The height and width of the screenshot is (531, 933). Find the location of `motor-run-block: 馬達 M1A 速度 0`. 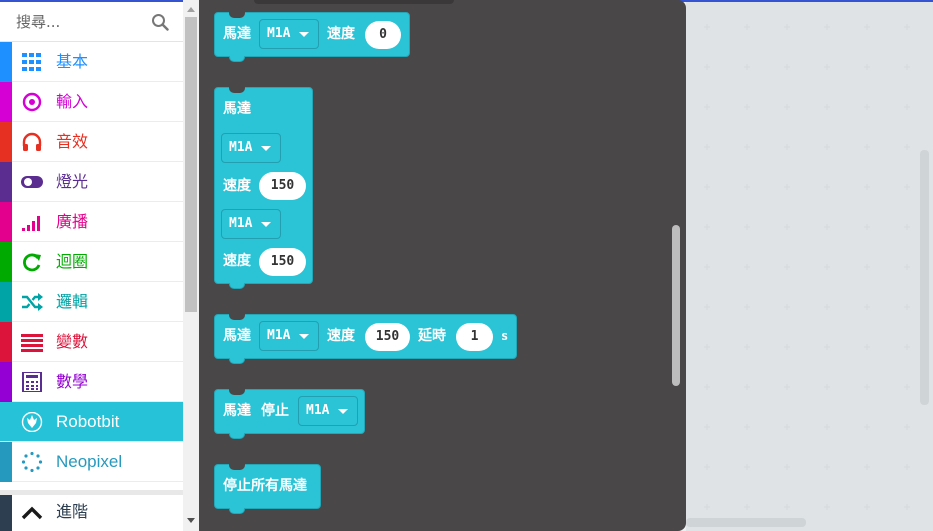

motor-run-block: 馬達 M1A 速度 0 is located at coordinates (312, 34).